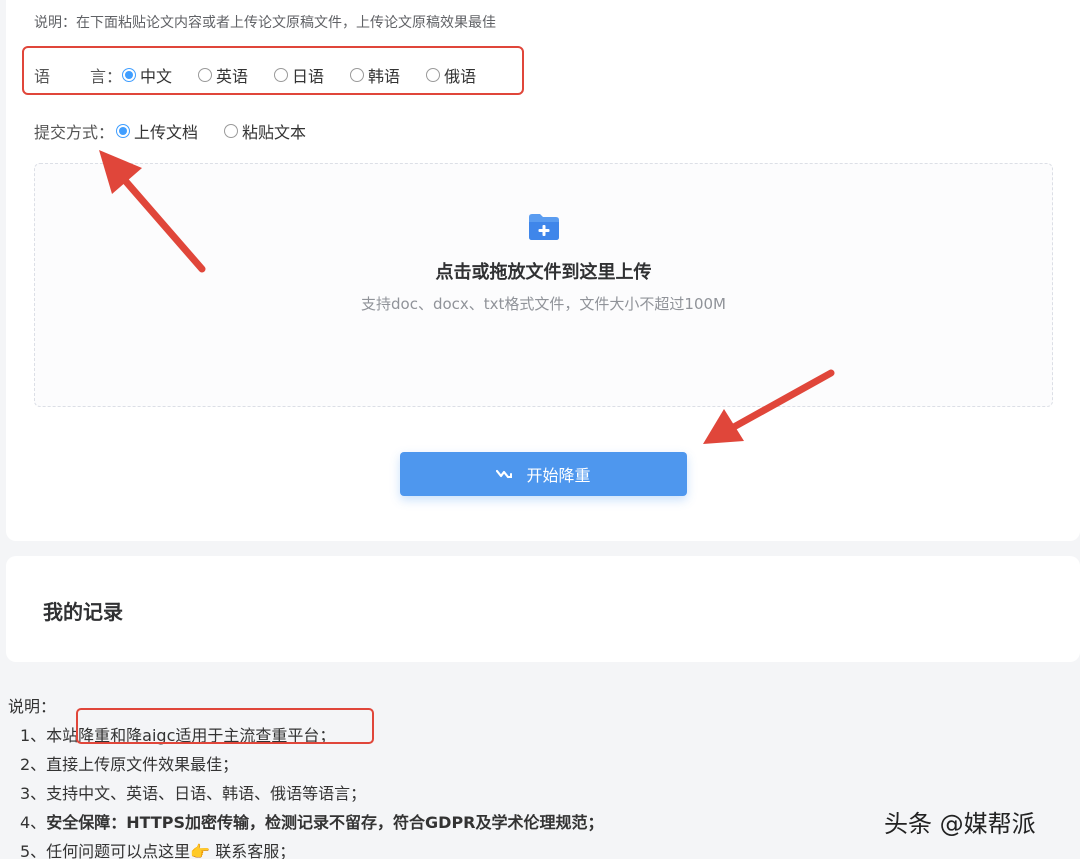  Describe the element at coordinates (543, 272) in the screenshot. I see `upload-title: 点击或拖放文件到这里上传` at that location.